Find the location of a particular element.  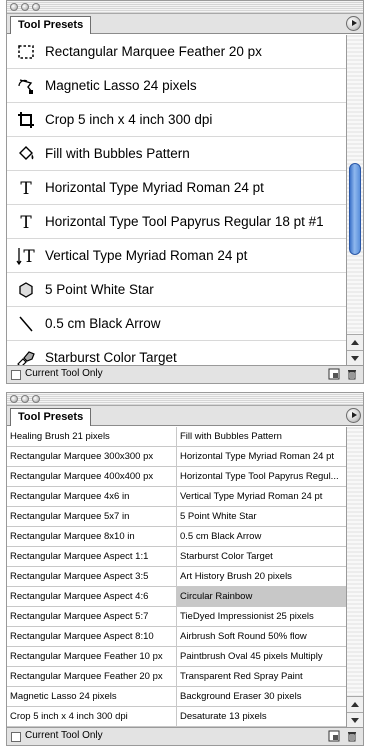

preset-list-item: Magnetic Lasso 24 pixels is located at coordinates (176, 86).